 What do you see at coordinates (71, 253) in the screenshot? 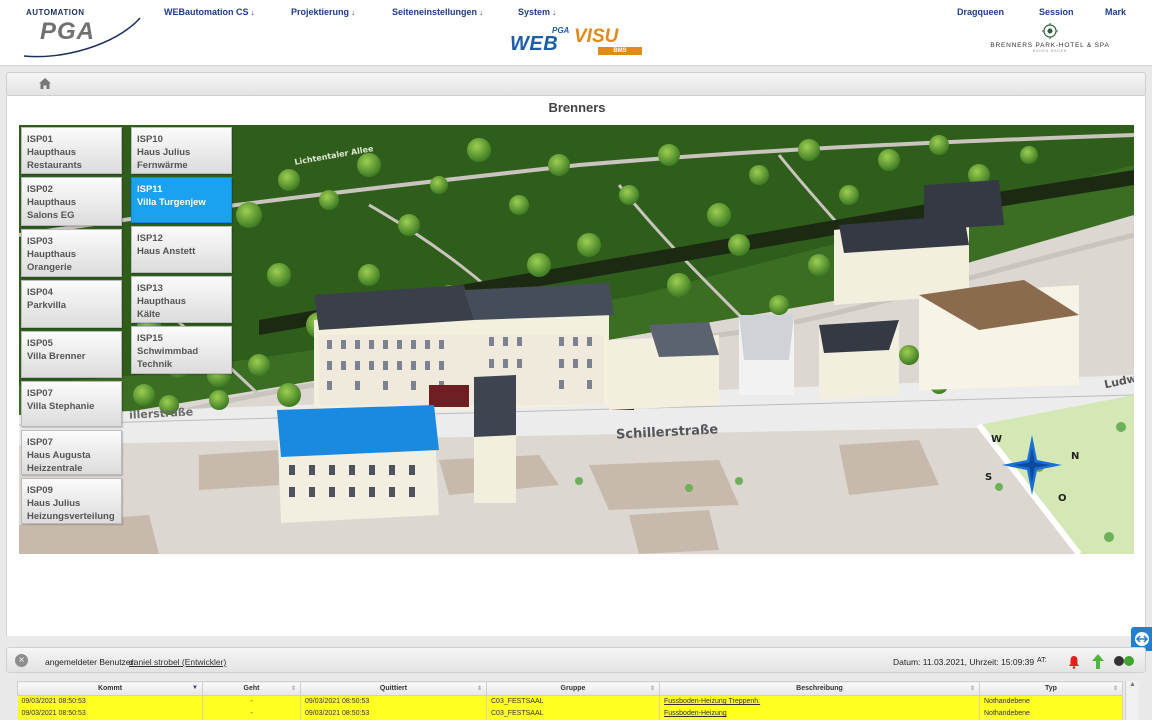
I see `isp-button-isp03: ISP03 Haupthaus Orangerie` at bounding box center [71, 253].